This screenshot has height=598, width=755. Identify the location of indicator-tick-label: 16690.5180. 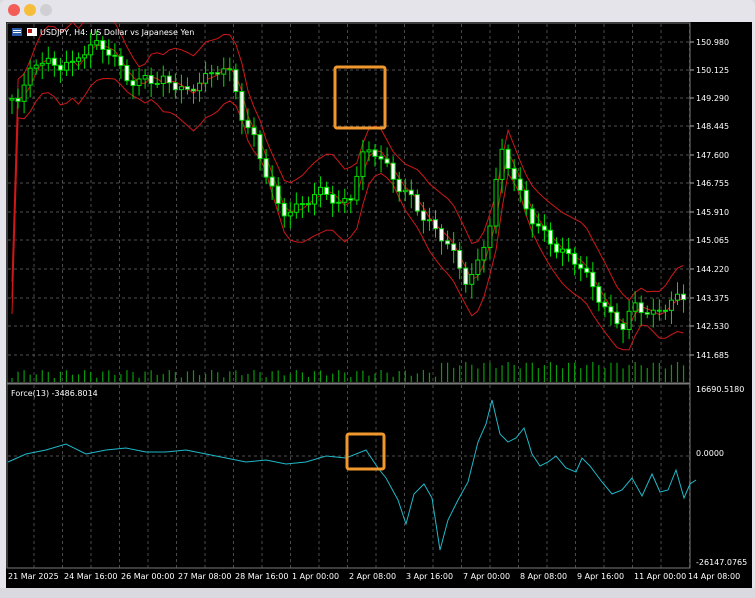
(720, 389).